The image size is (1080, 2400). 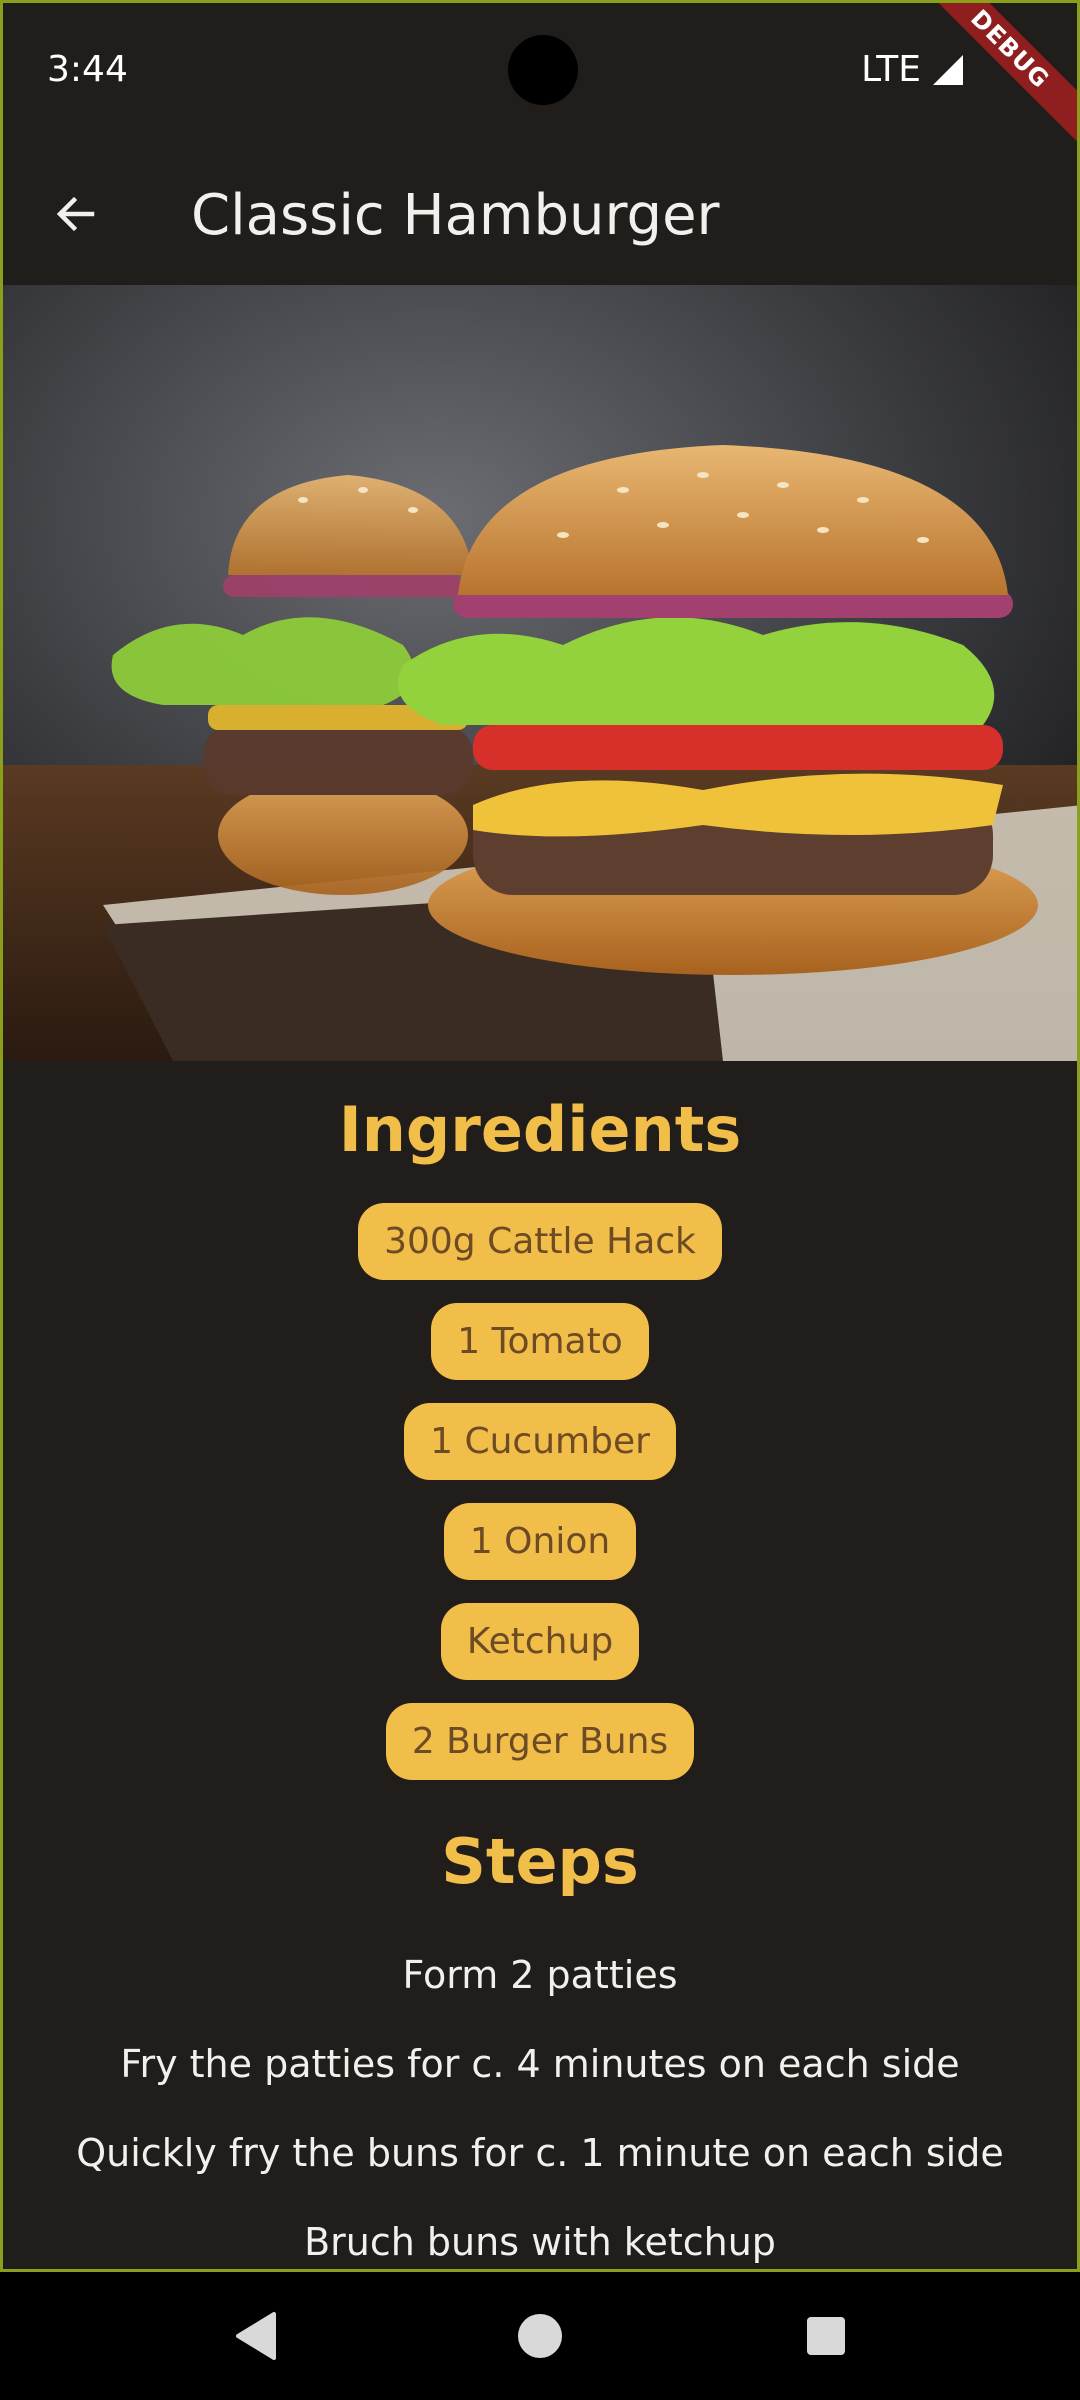 I want to click on ingredient-chip: 1 Cucumber, so click(x=540, y=1441).